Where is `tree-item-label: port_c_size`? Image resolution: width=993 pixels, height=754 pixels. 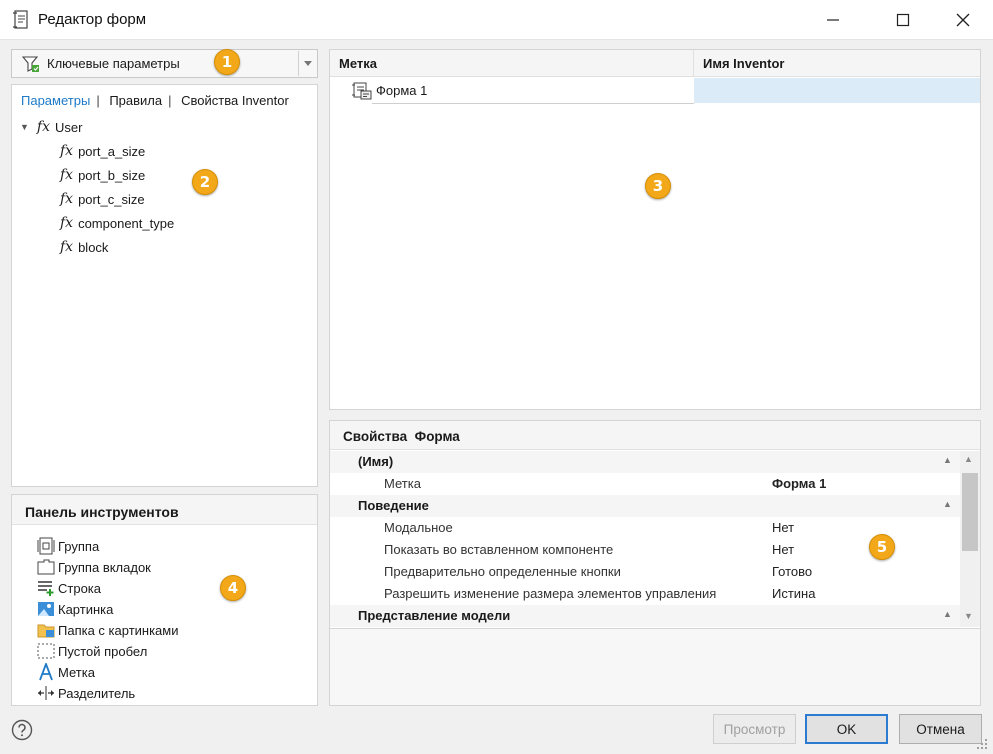
tree-item-label: port_c_size is located at coordinates (111, 199).